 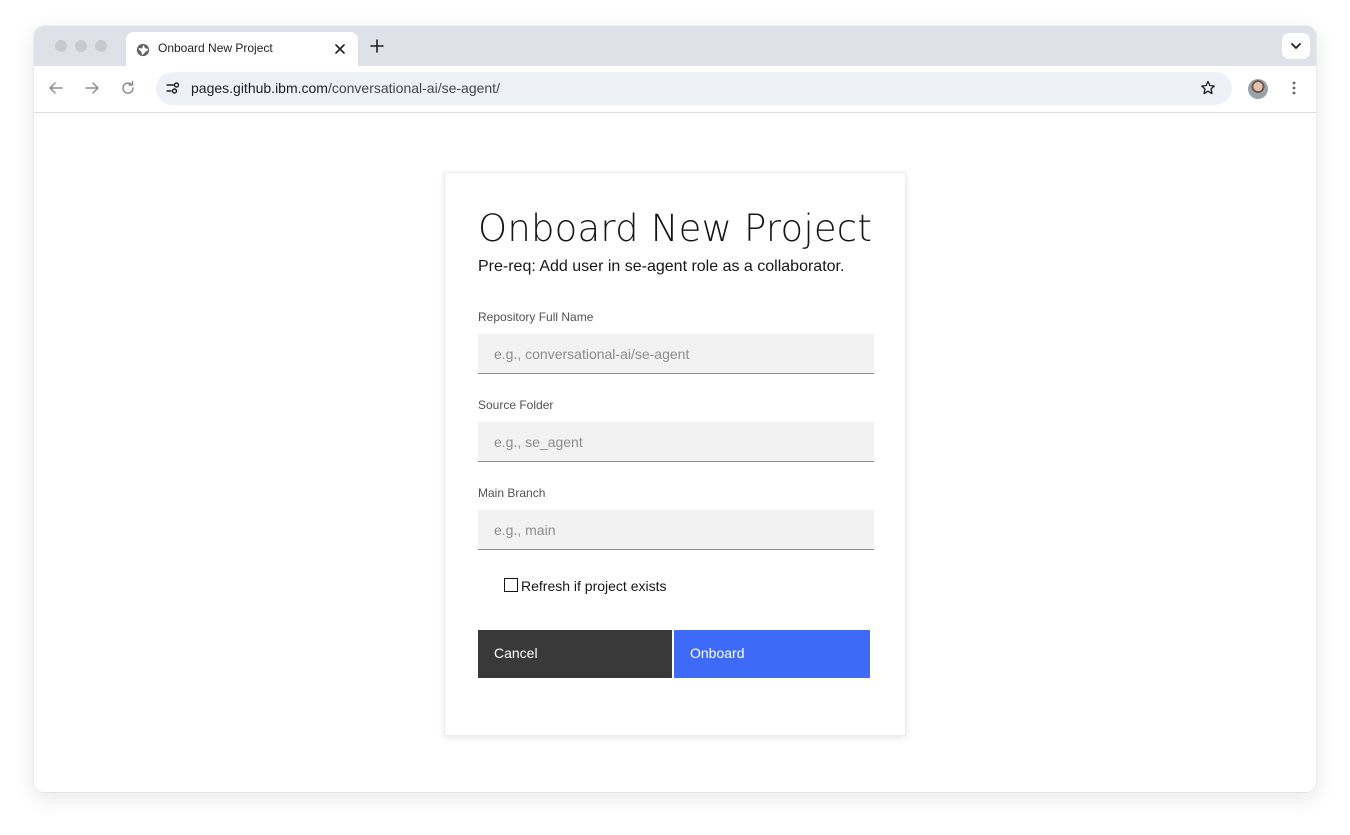 I want to click on plus-icon, so click(x=377, y=46).